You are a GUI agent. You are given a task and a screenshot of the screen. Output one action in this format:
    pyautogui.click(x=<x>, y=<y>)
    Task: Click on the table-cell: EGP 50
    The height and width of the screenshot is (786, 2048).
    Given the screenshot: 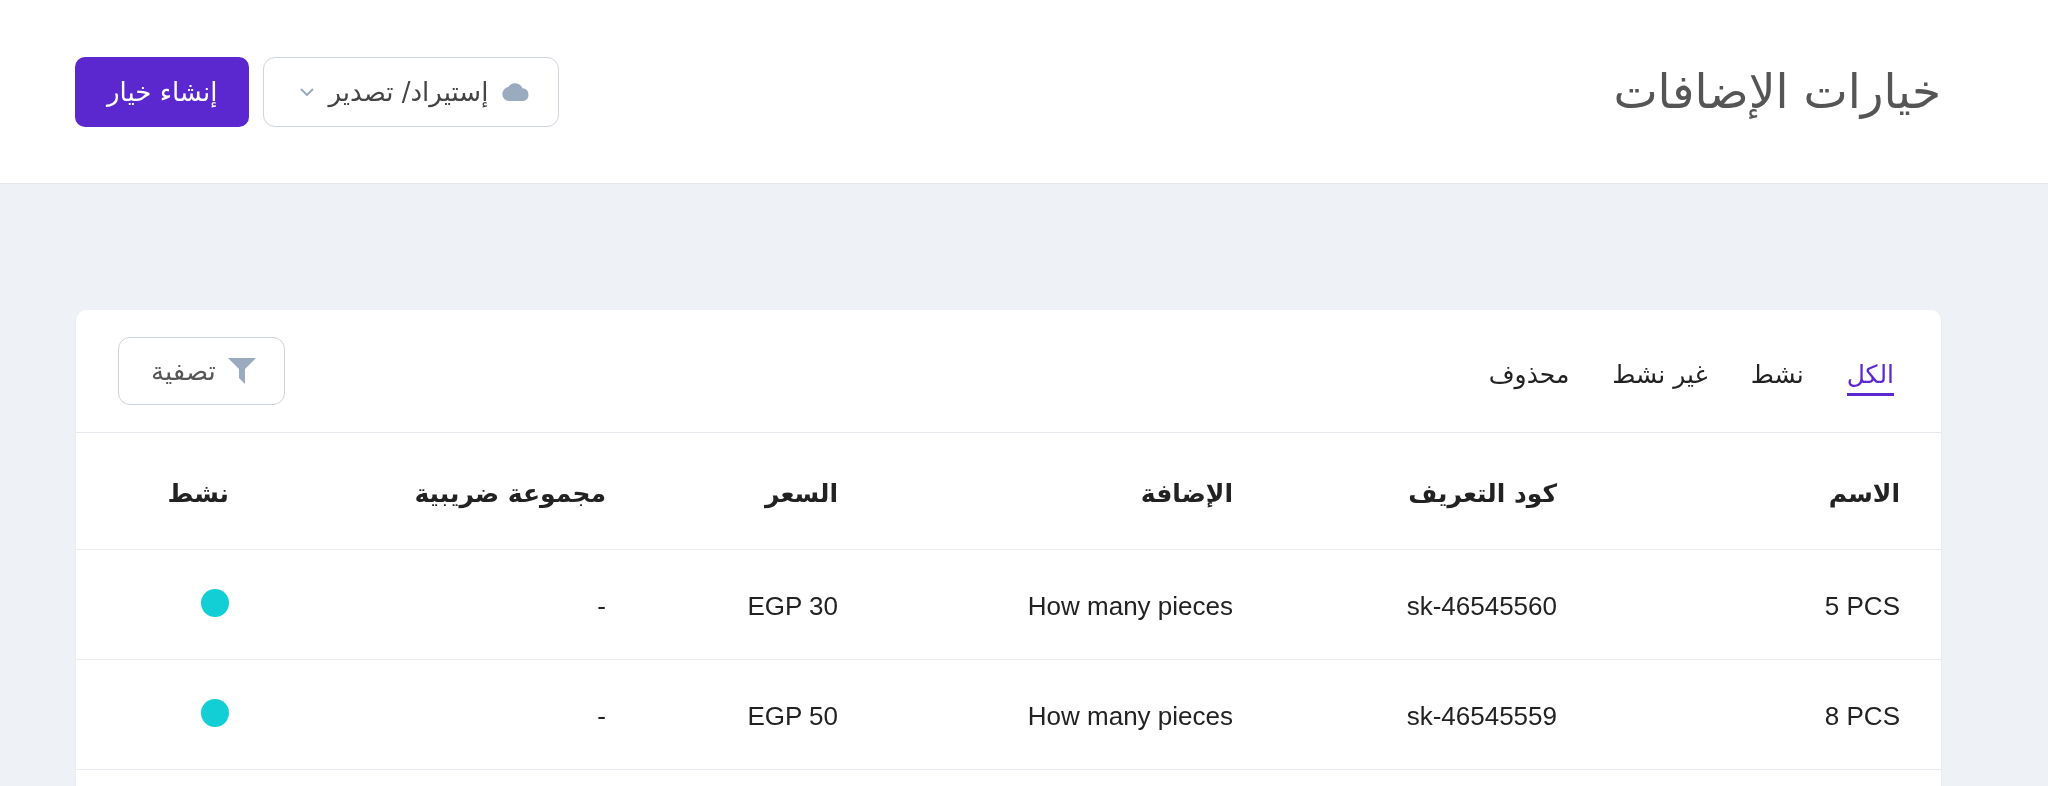 What is the action you would take?
    pyautogui.click(x=792, y=716)
    